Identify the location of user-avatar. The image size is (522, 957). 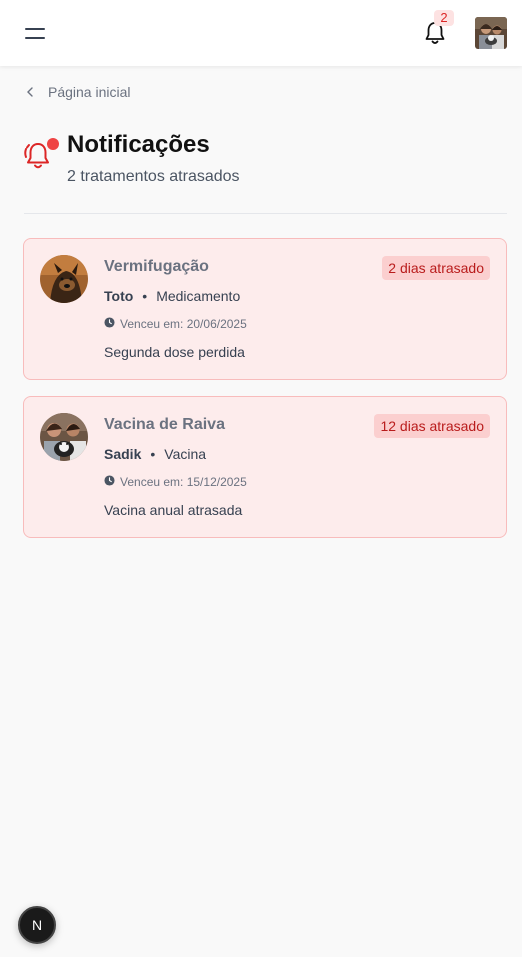
(491, 33).